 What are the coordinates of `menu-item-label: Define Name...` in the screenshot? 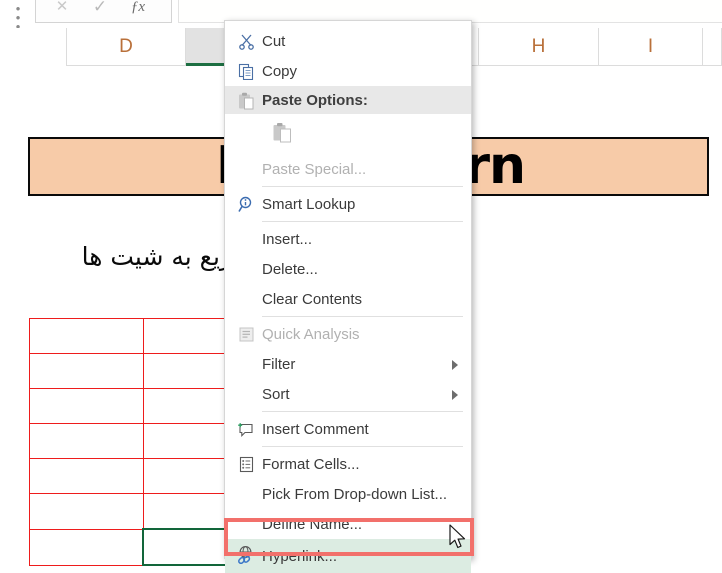 It's located at (312, 524).